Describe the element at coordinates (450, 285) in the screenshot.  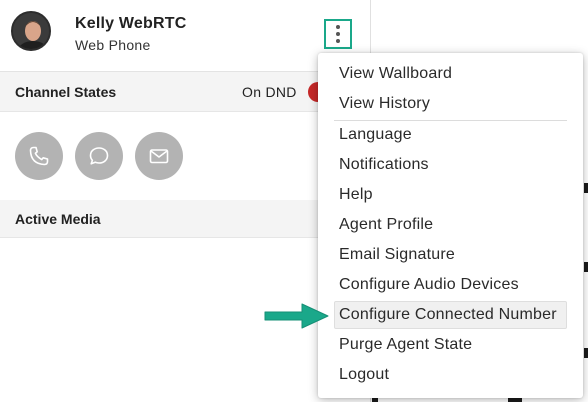
I see `menu-item-configure-audio-devices: Configure Audio Devices` at that location.